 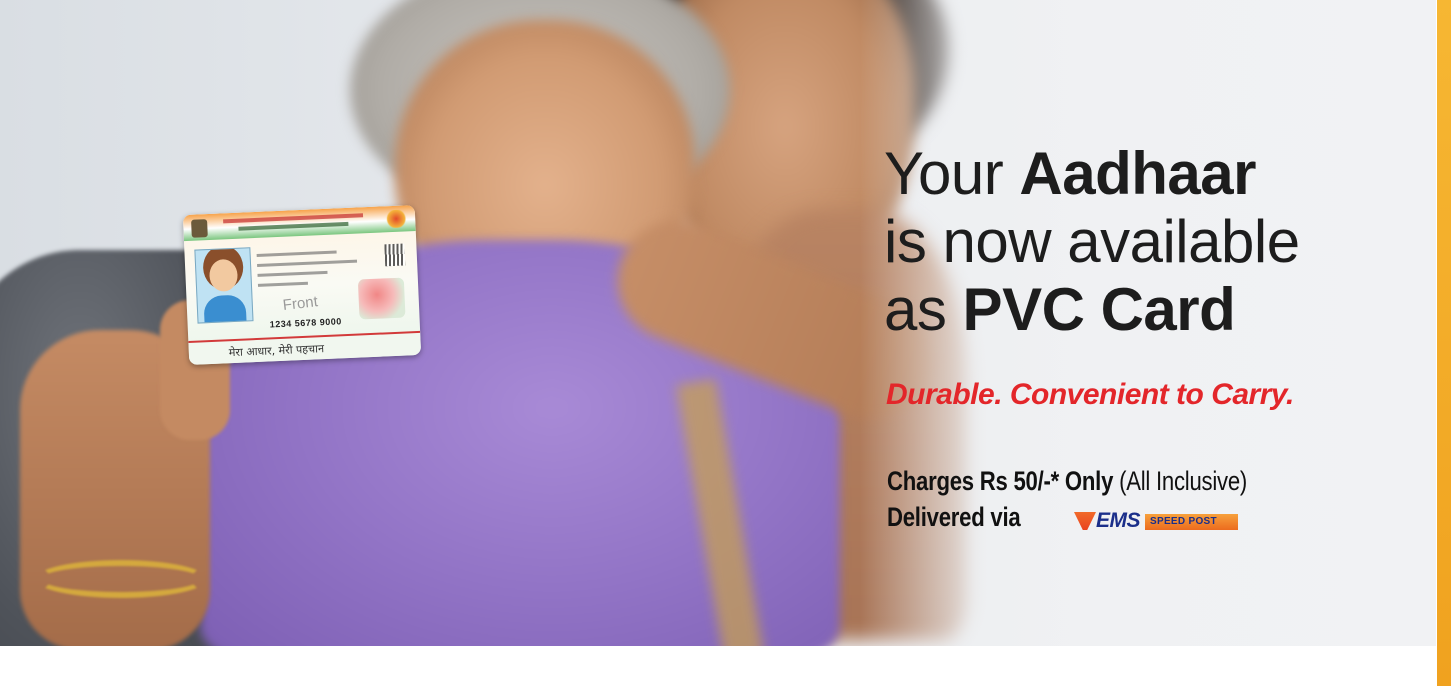 I want to click on charges-text: Charges Rs 50/-* Only (All Inclusive), so click(x=1067, y=481).